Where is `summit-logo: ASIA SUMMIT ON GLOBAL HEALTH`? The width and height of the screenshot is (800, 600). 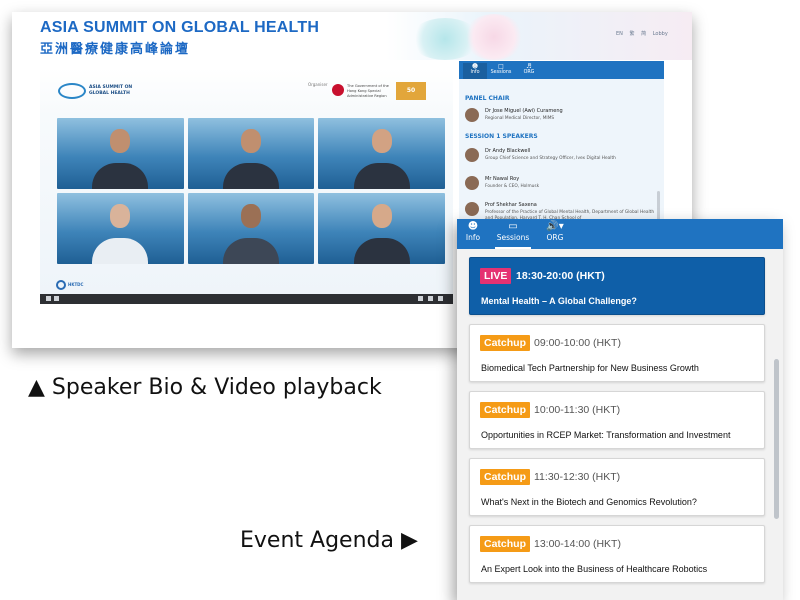 summit-logo: ASIA SUMMIT ON GLOBAL HEALTH is located at coordinates (103, 89).